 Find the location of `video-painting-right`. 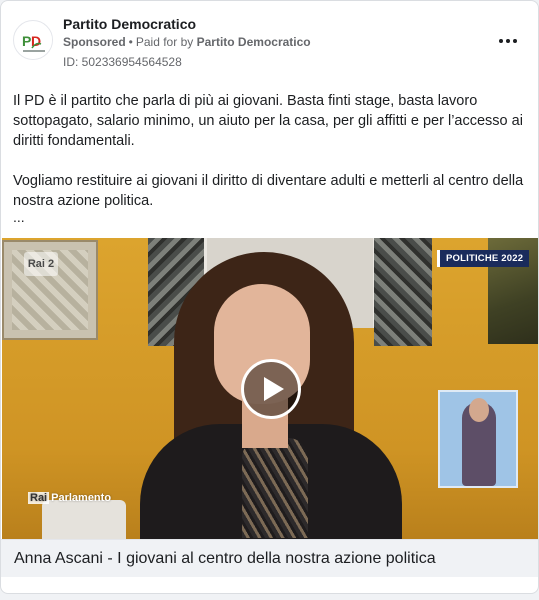

video-painting-right is located at coordinates (403, 292).